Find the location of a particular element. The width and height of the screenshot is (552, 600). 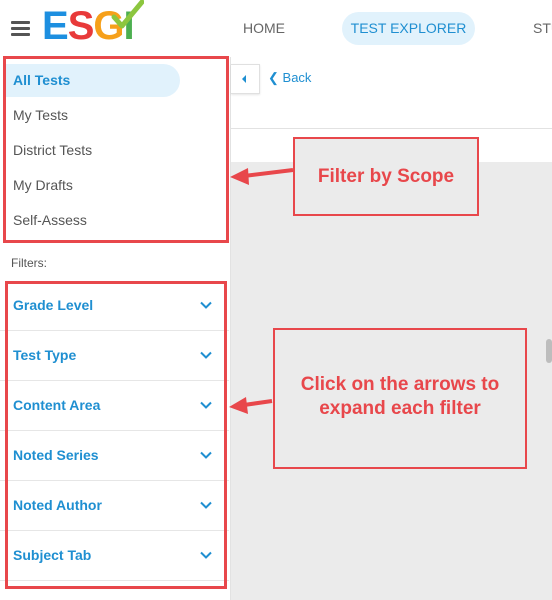

filters-arrow-head is located at coordinates (238, 405).